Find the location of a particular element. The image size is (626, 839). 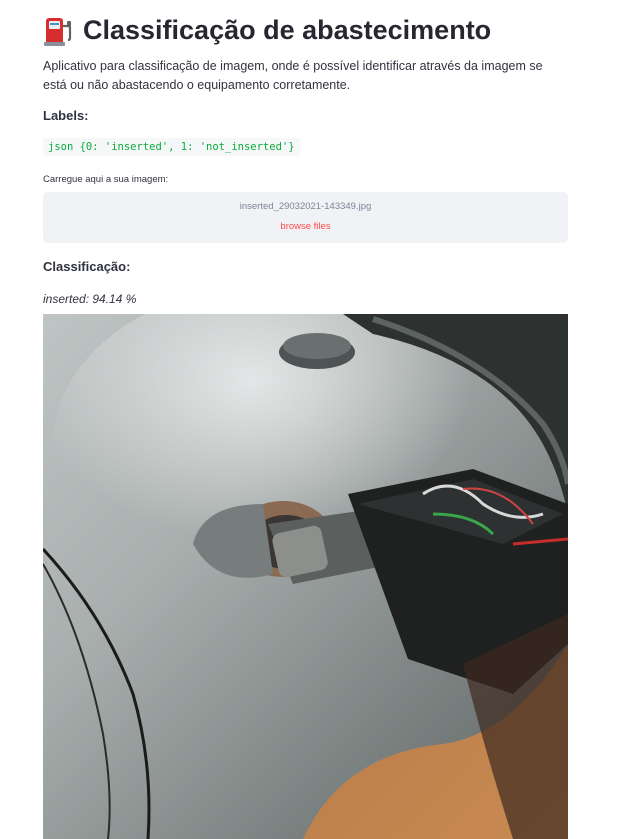

browse-files-button: browse files is located at coordinates (305, 226).